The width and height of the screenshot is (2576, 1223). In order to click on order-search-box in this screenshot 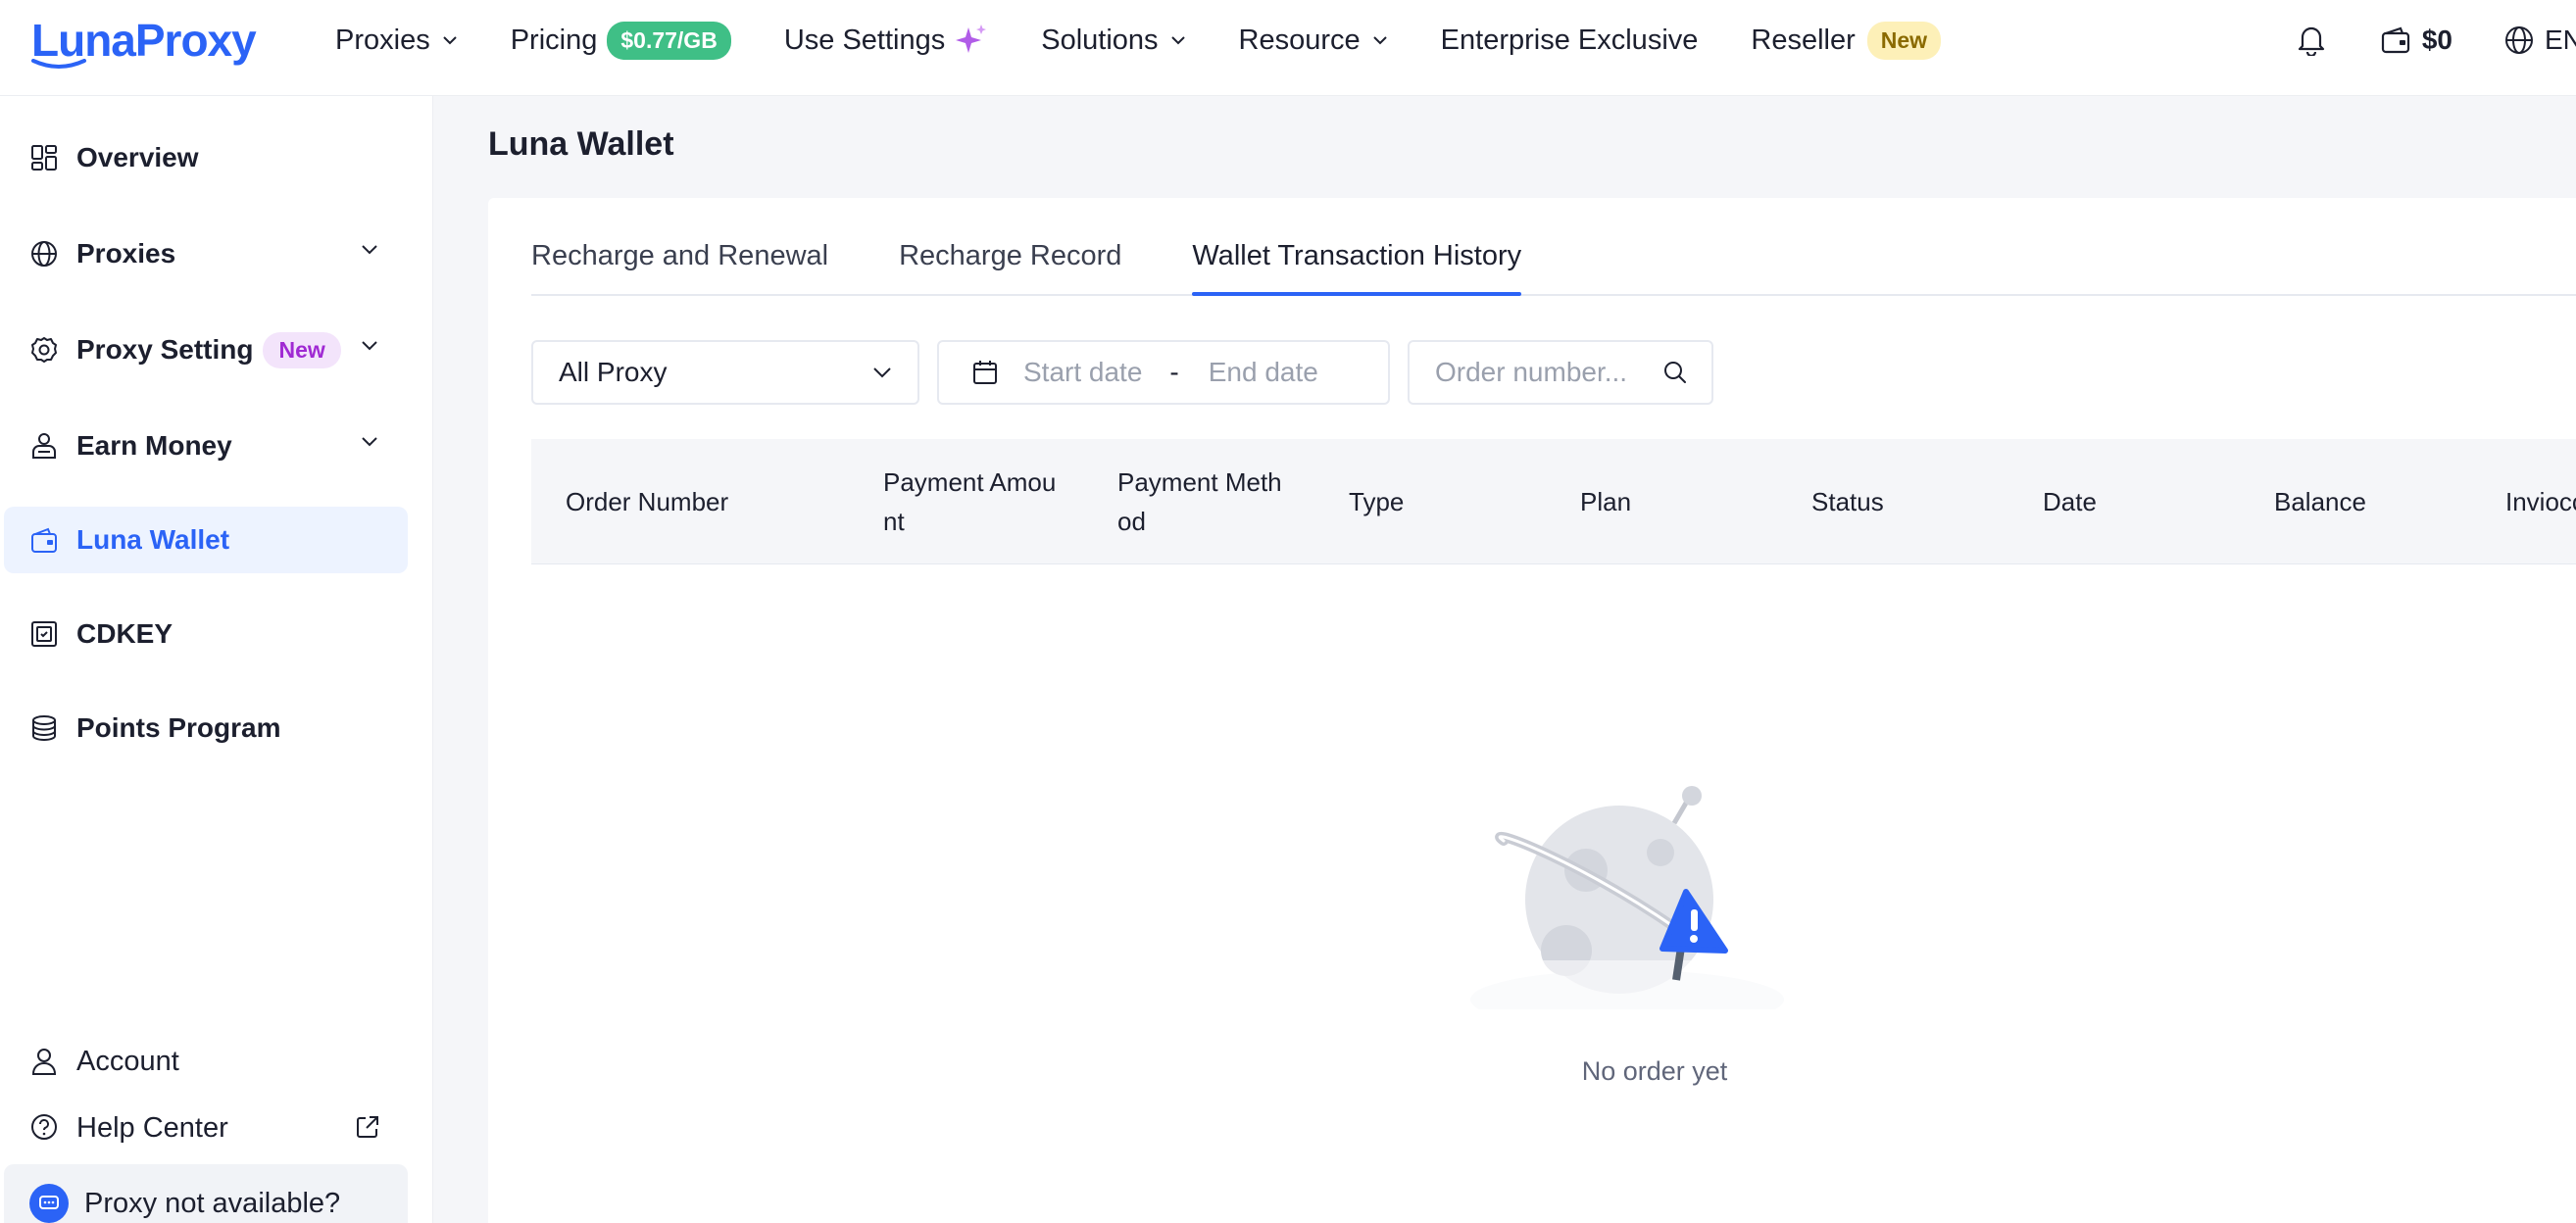, I will do `click(1560, 372)`.